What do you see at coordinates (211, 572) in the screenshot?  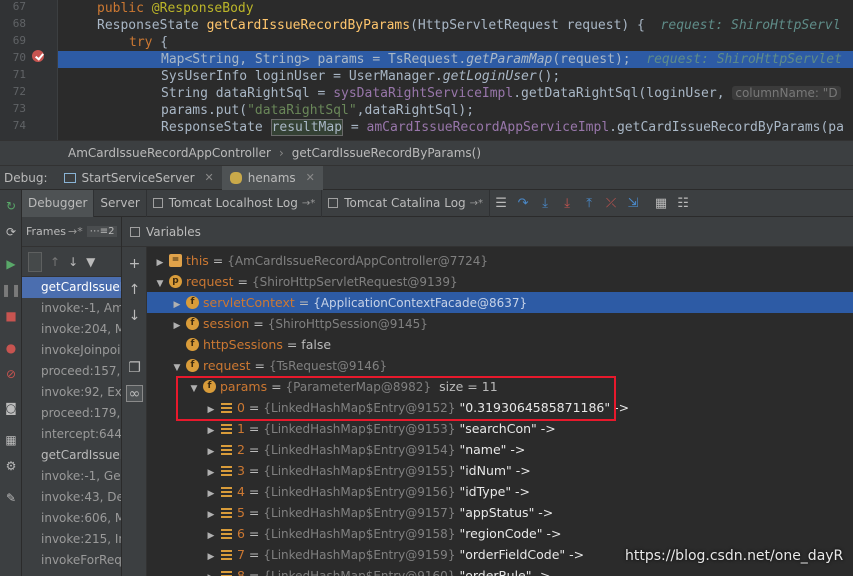 I see `expand-arrow-icon: ▶` at bounding box center [211, 572].